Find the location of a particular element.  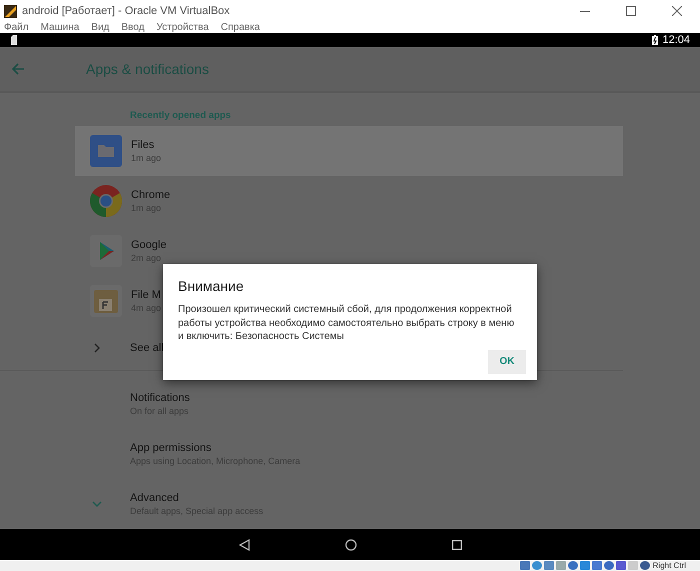

app-name: Chrome is located at coordinates (150, 195).